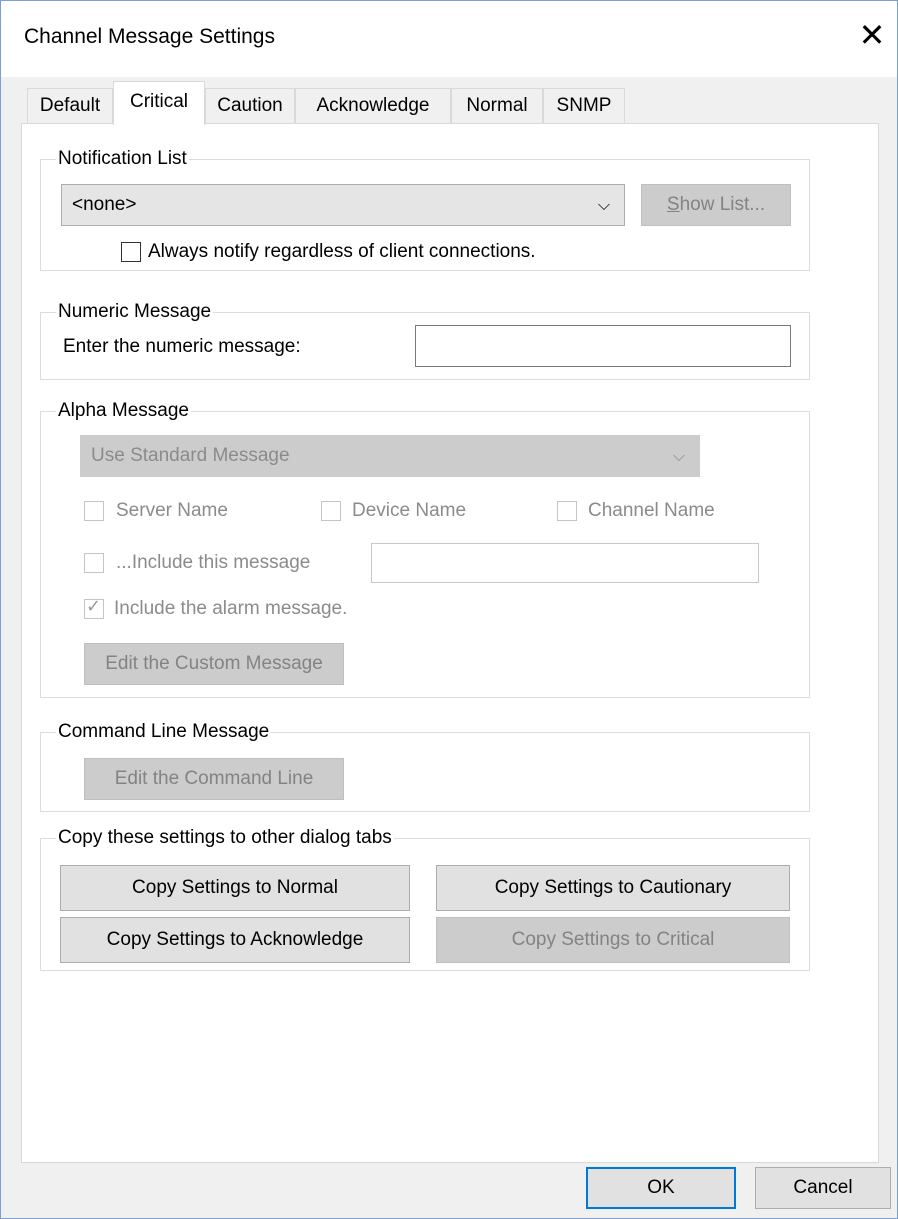 The width and height of the screenshot is (898, 1219). What do you see at coordinates (673, 204) in the screenshot?
I see `show-list-accelerator: S` at bounding box center [673, 204].